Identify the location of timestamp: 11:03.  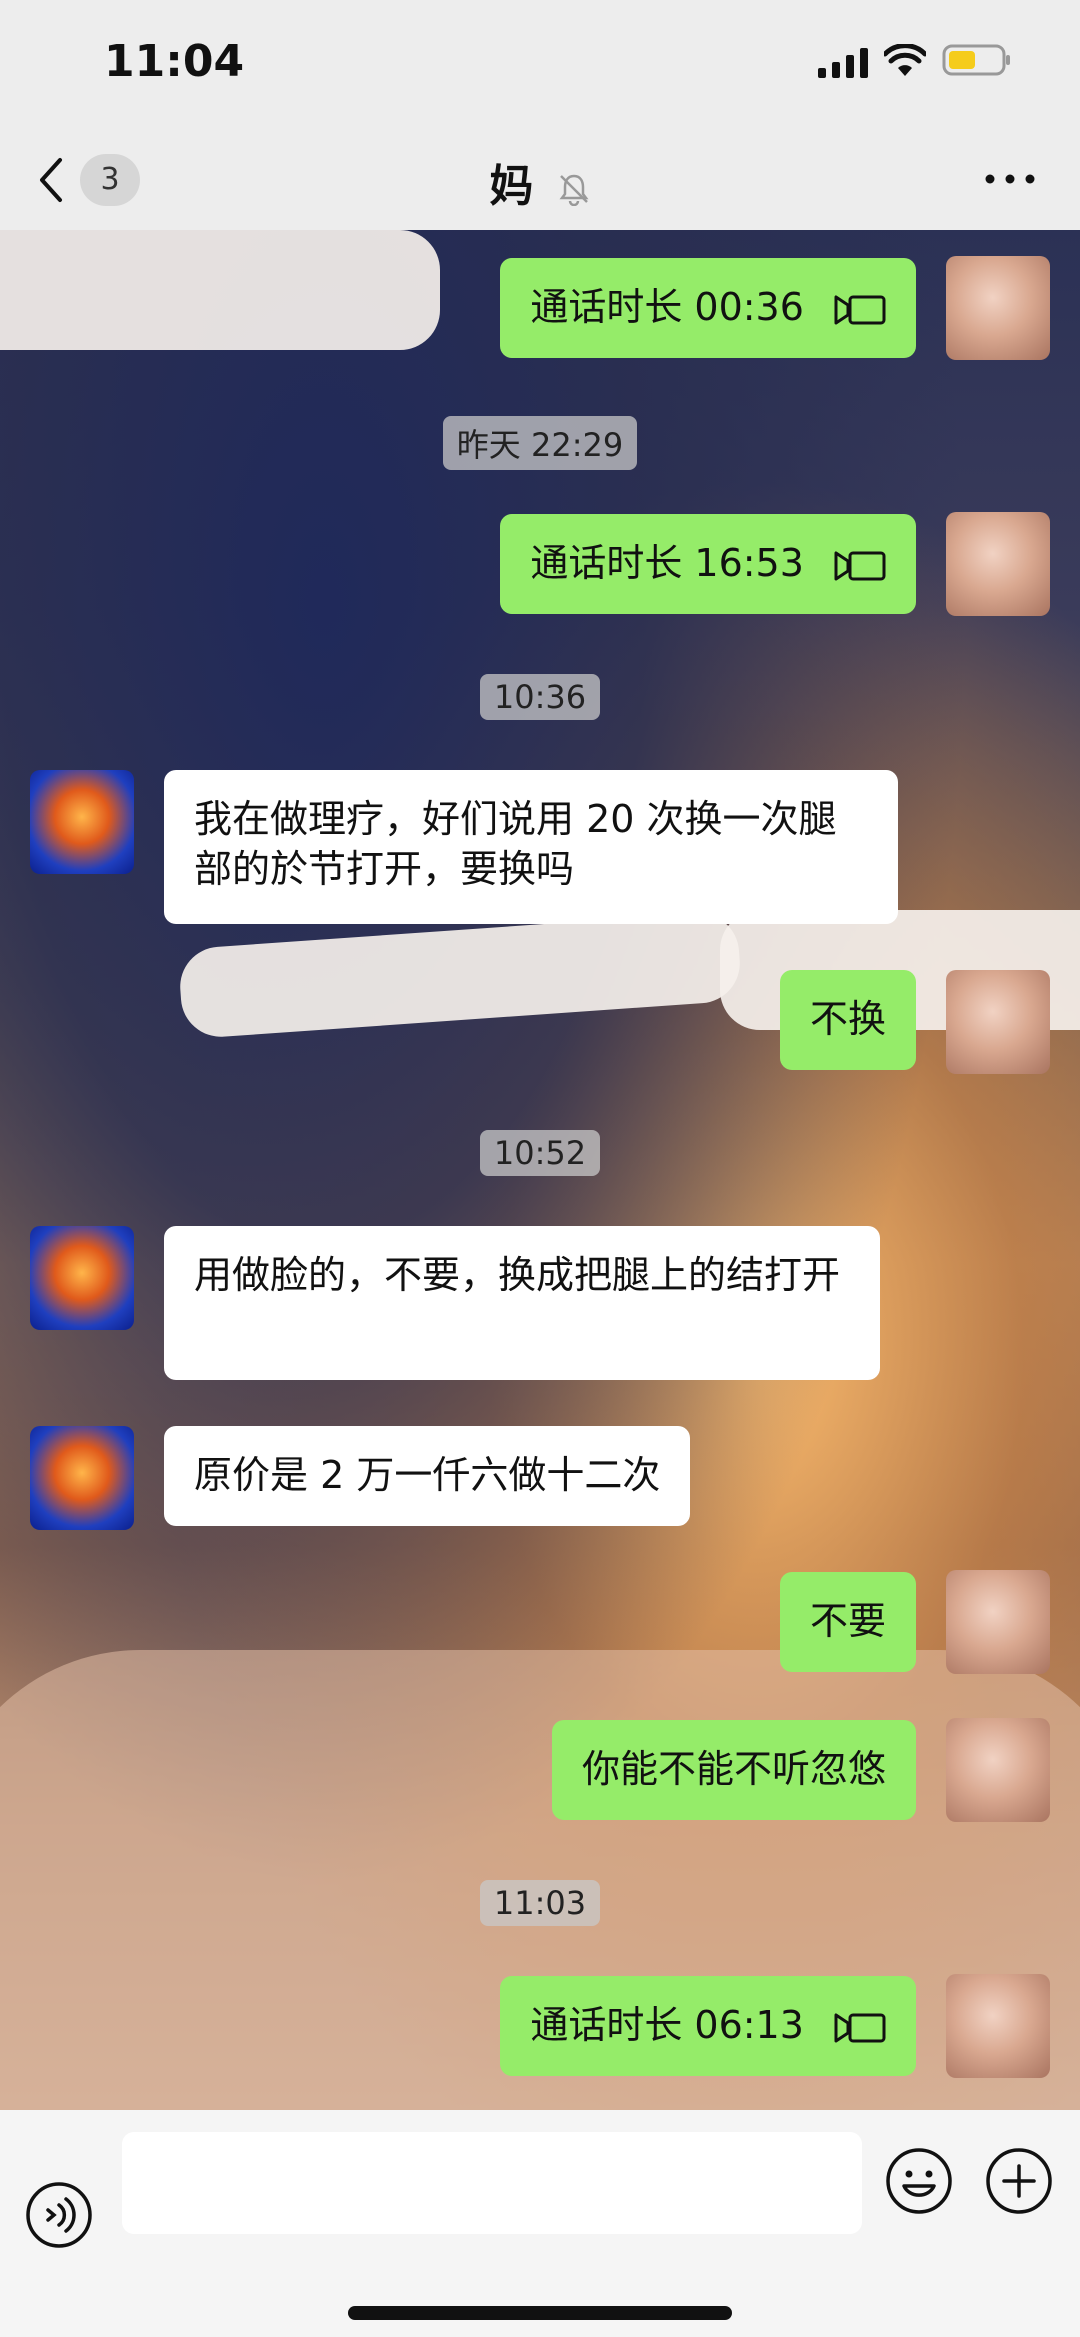
(540, 1903).